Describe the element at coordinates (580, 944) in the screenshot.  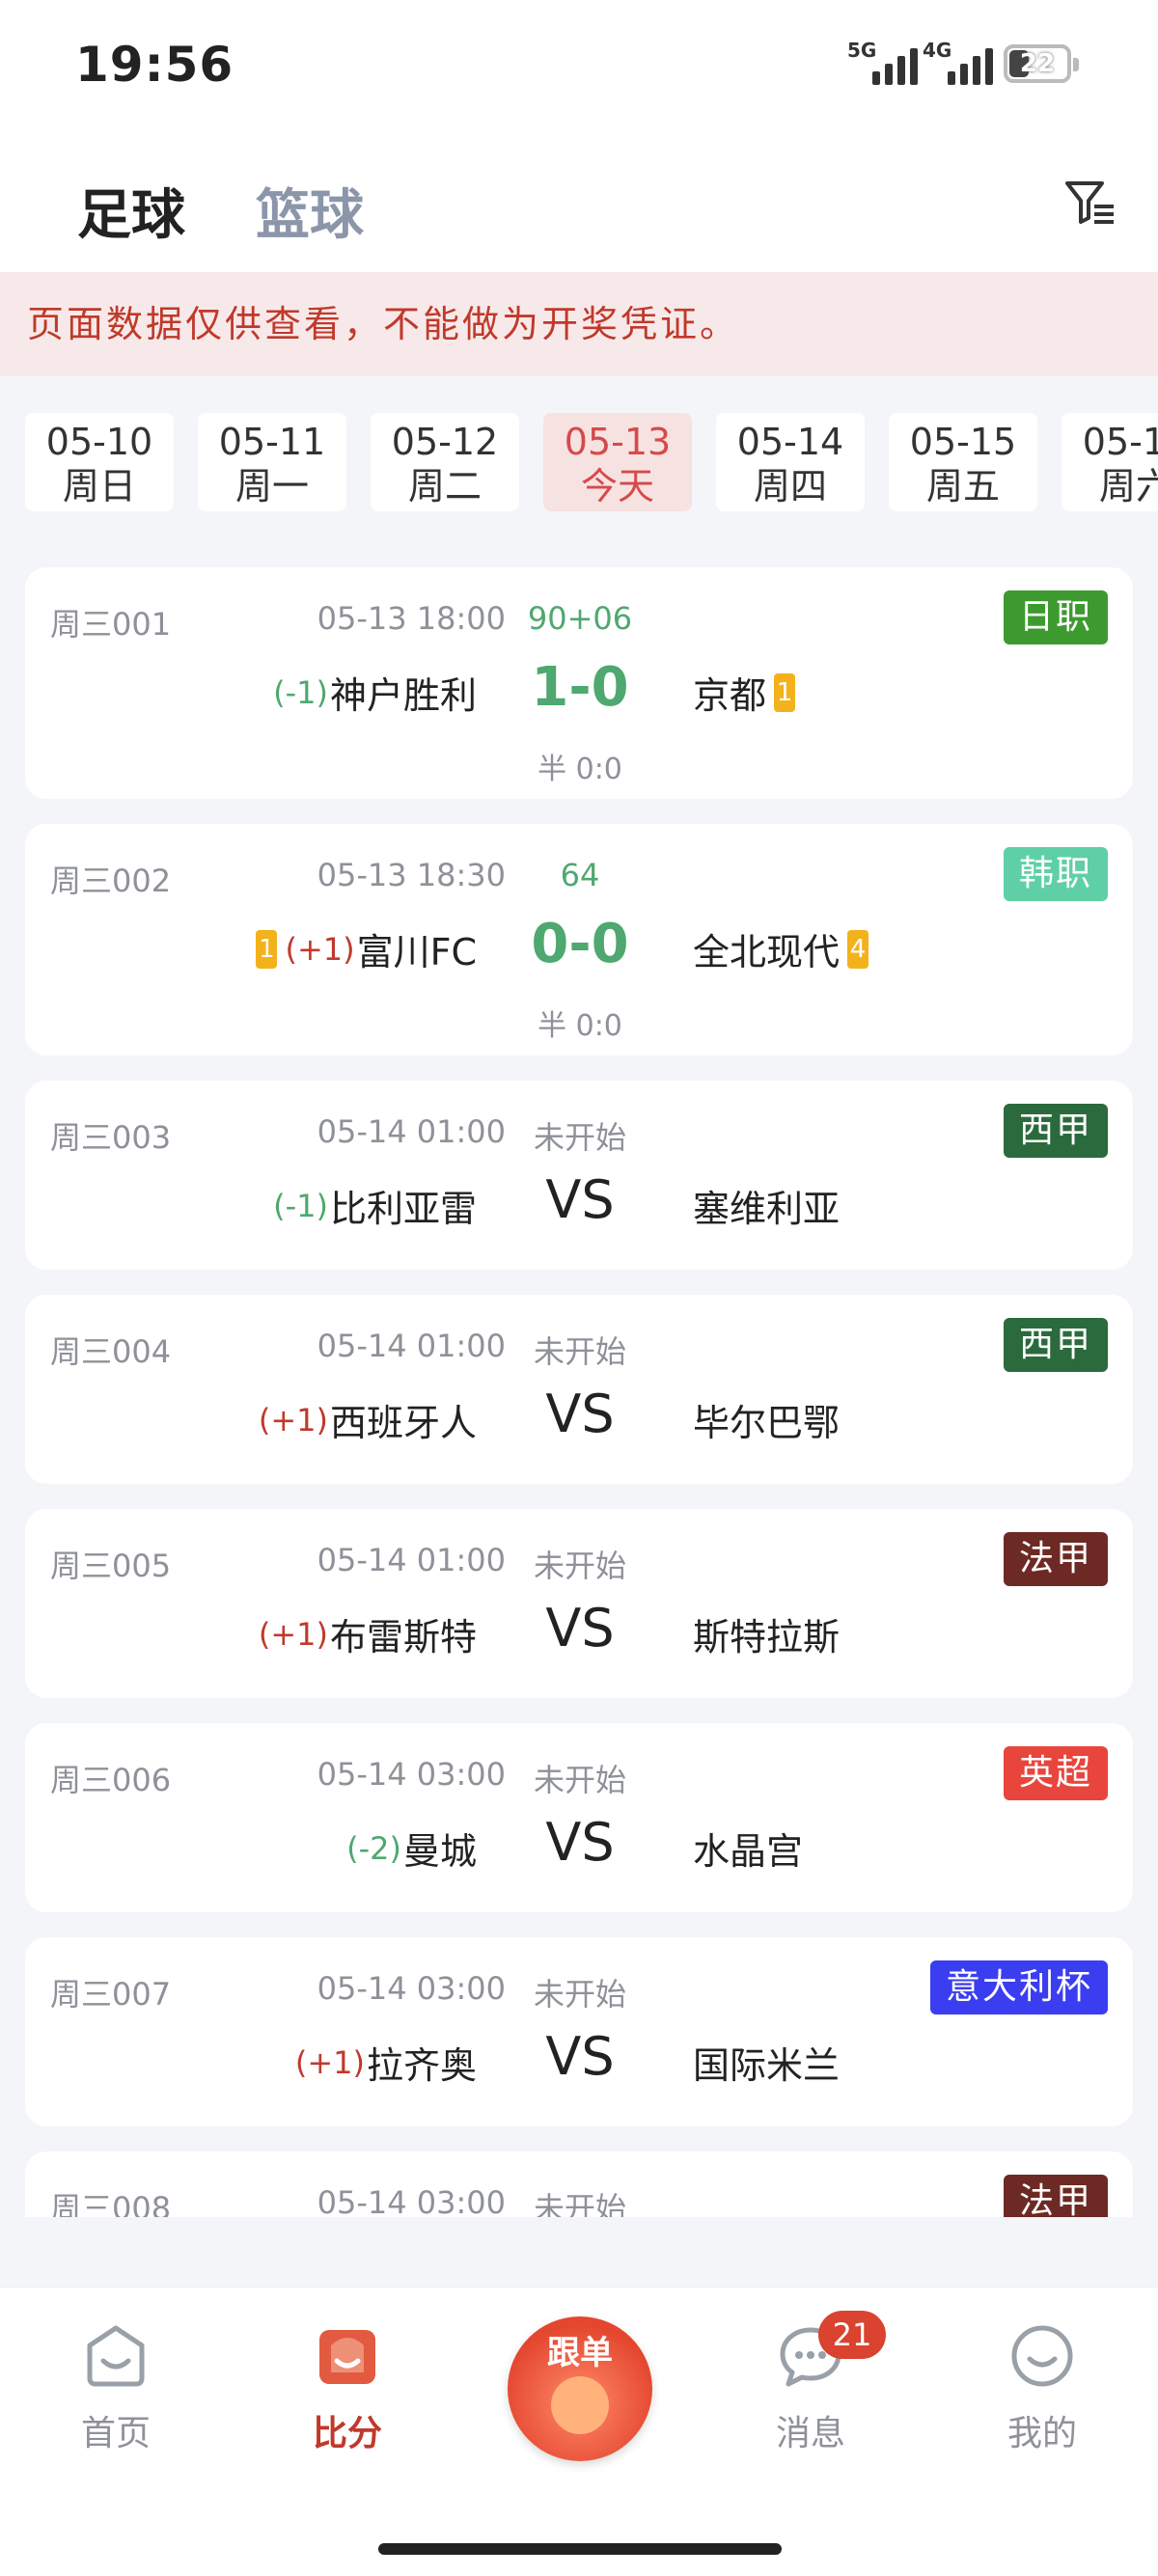
I see `match-score: 0-0` at that location.